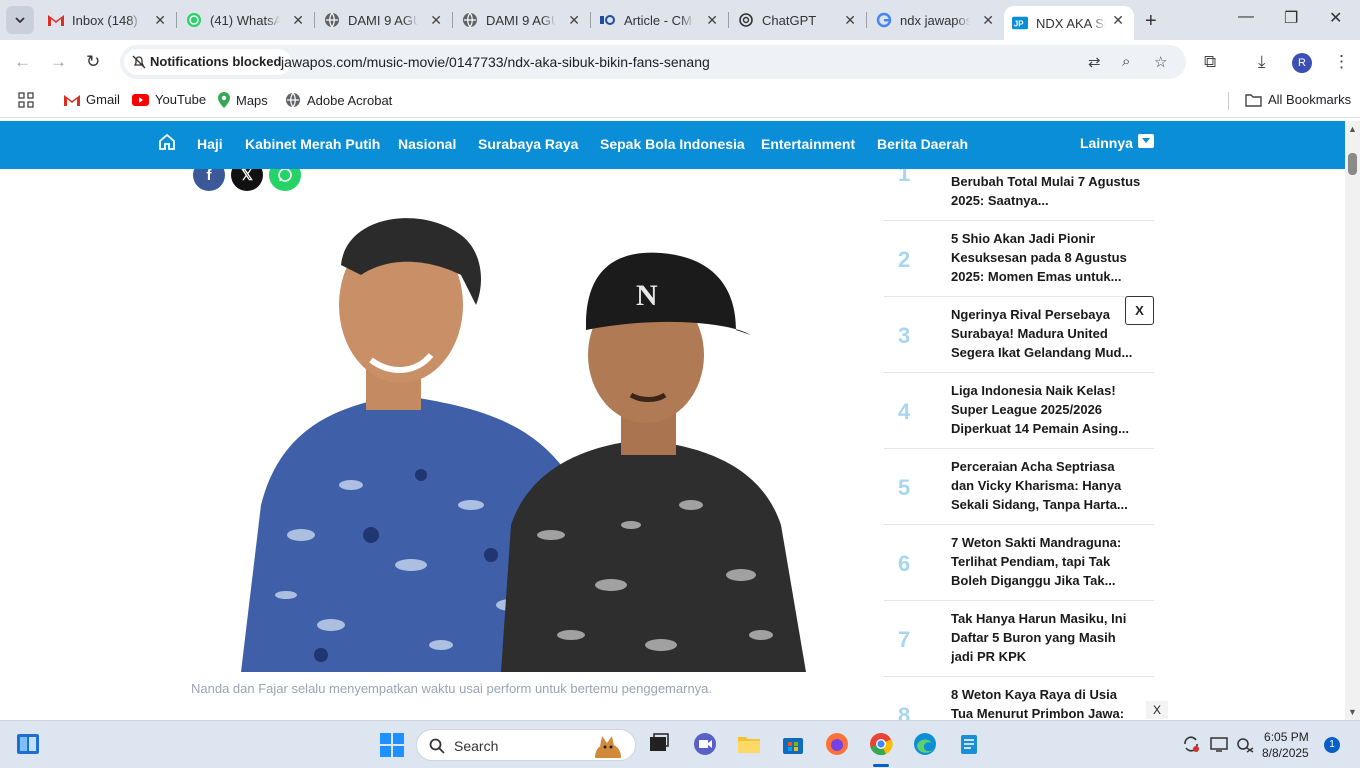 The image size is (1360, 768). I want to click on windows-start-icon, so click(392, 745).